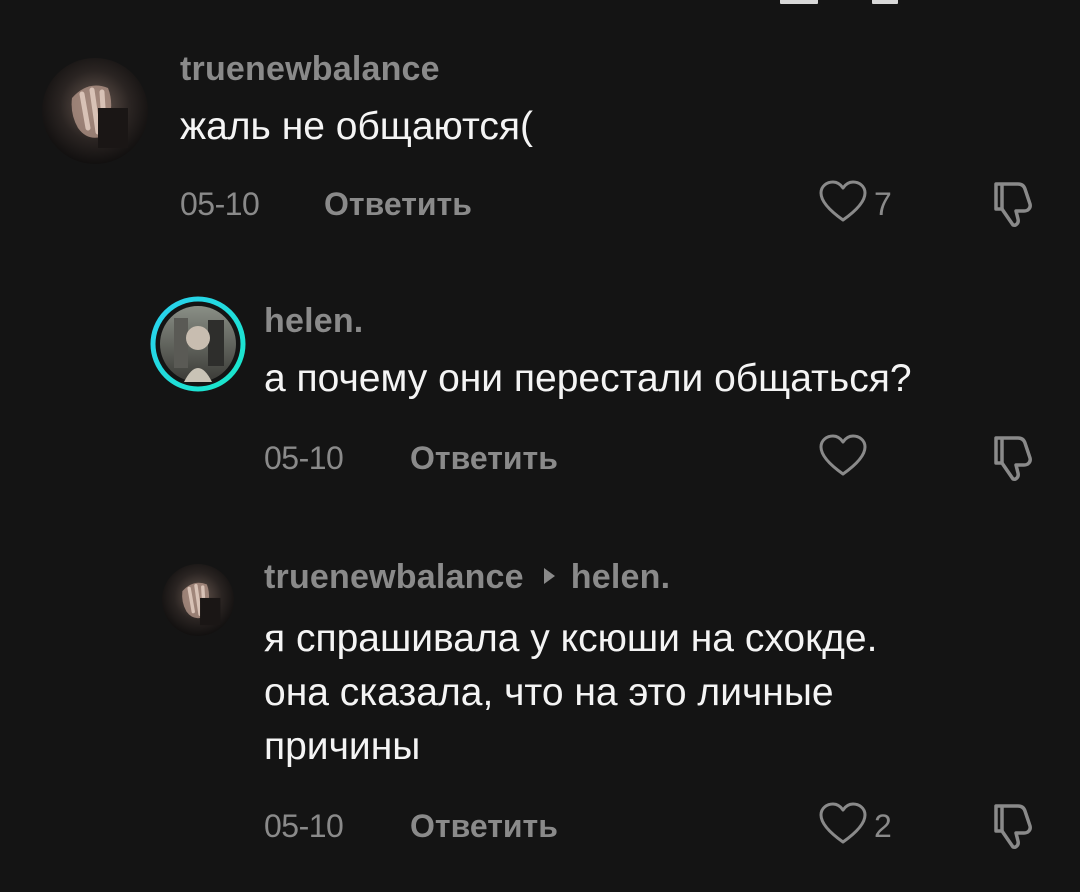 The height and width of the screenshot is (892, 1080). Describe the element at coordinates (394, 577) in the screenshot. I see `reply-author: truenewbalance` at that location.